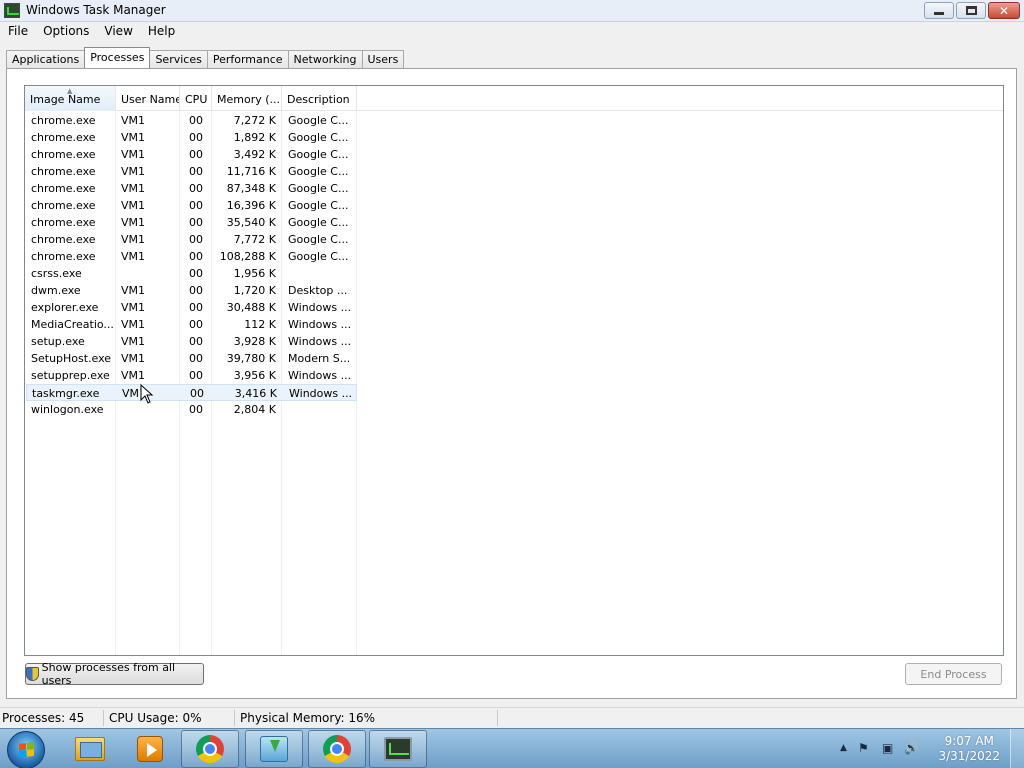  Describe the element at coordinates (260, 324) in the screenshot. I see `process-memory: 112 K` at that location.